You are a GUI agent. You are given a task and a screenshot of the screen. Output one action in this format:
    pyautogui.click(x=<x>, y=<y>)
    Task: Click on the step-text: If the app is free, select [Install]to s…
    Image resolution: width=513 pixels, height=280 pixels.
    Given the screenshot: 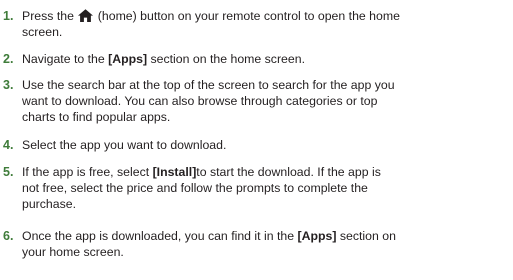 What is the action you would take?
    pyautogui.click(x=201, y=188)
    